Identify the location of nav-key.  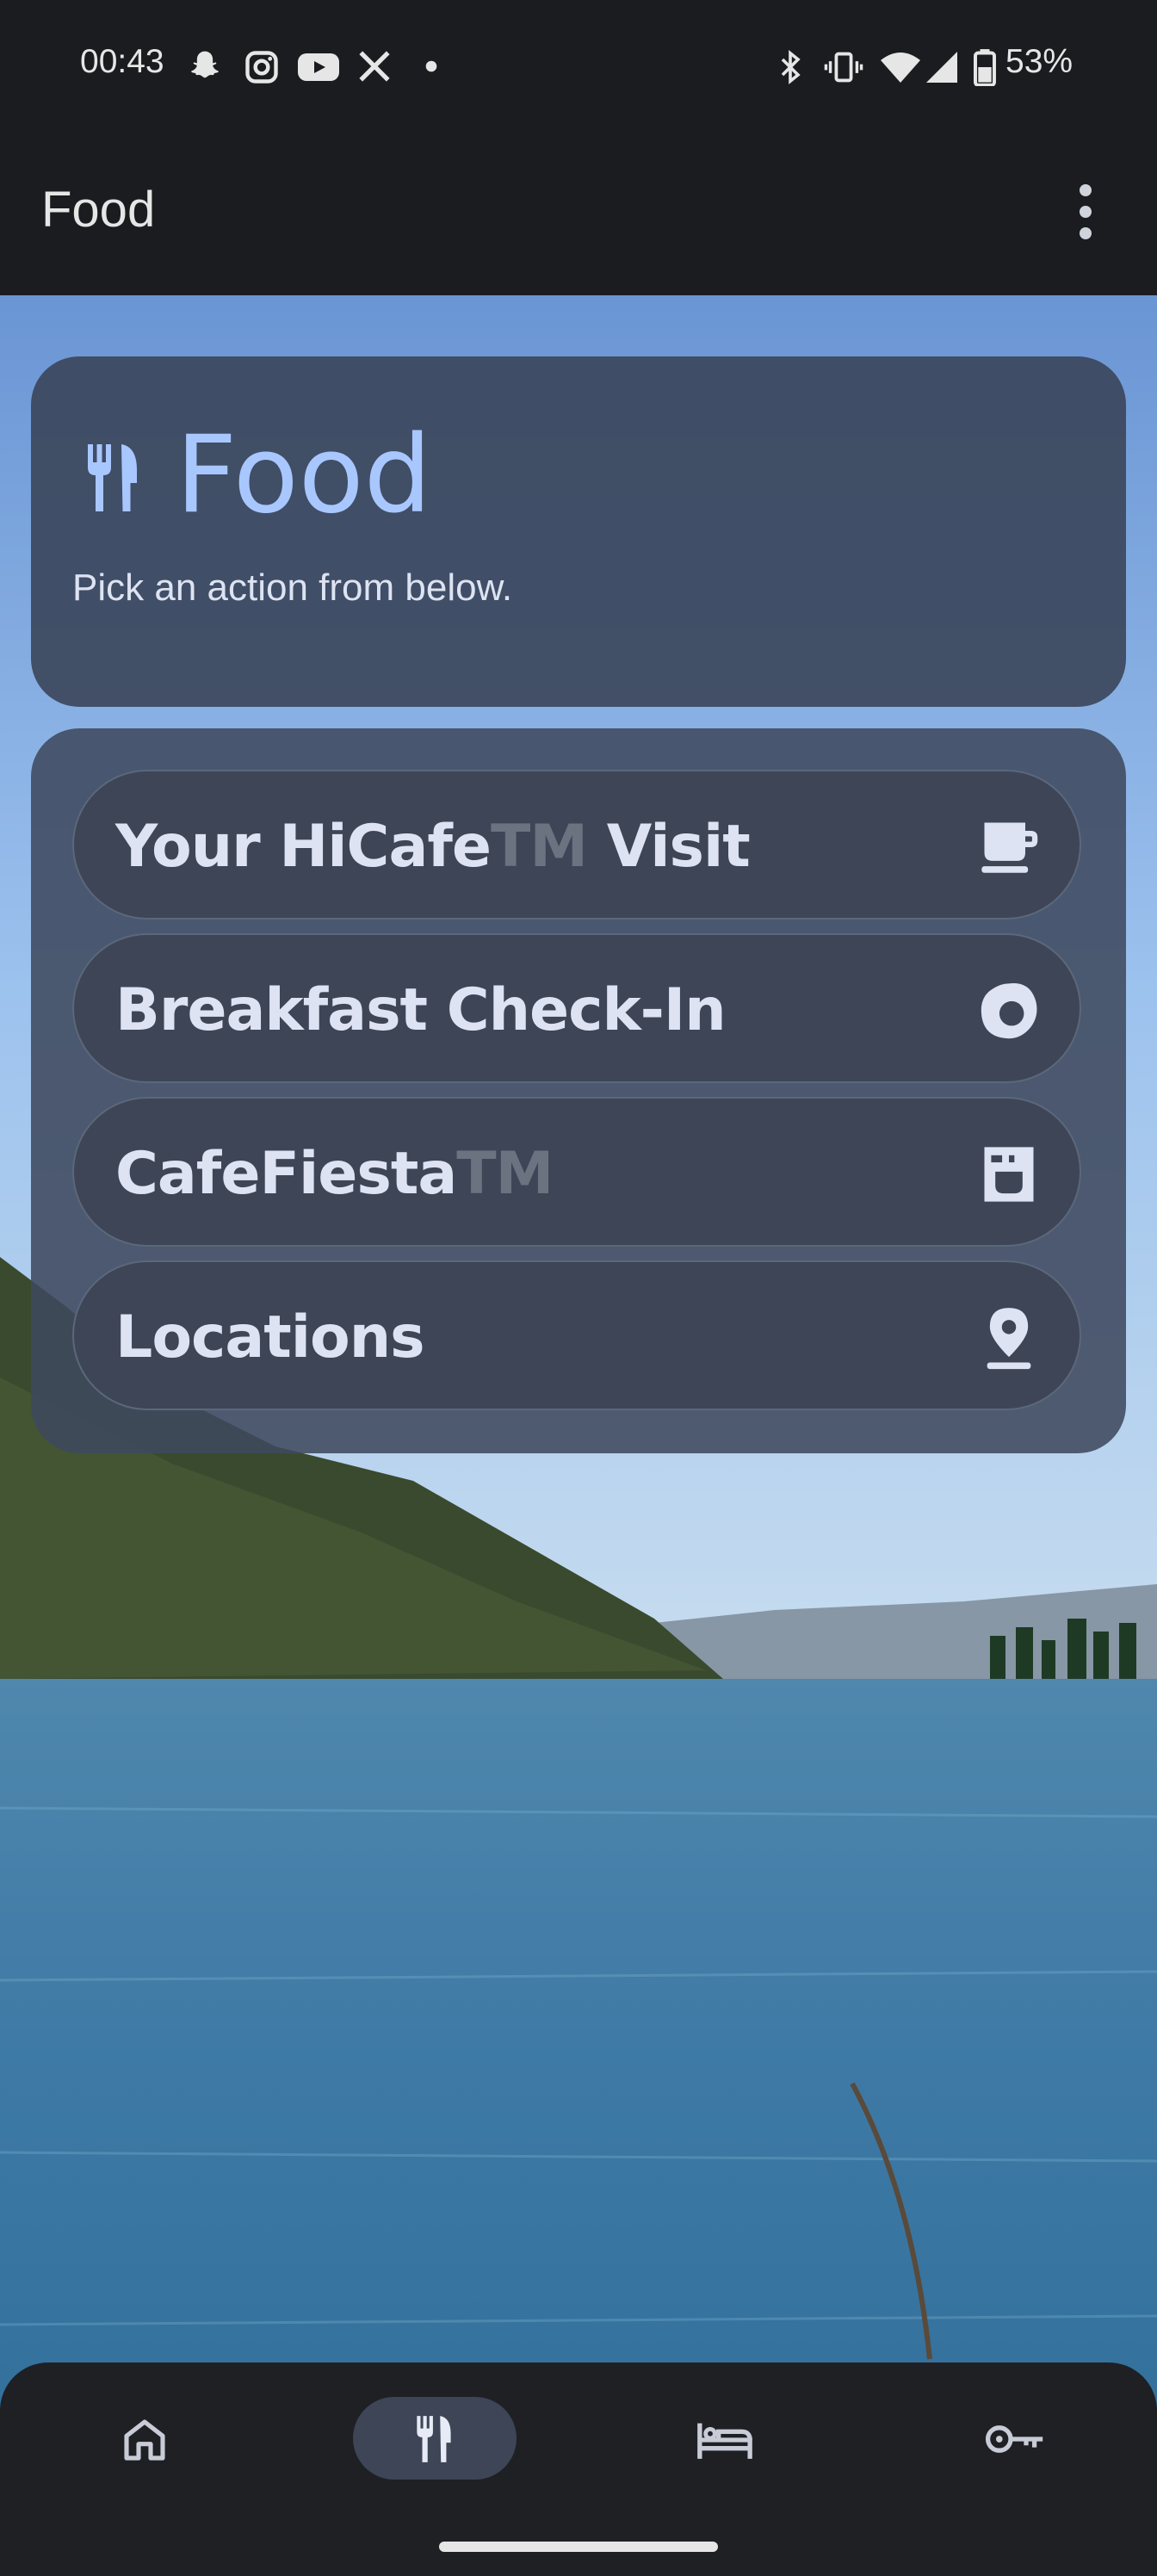
(1016, 2438).